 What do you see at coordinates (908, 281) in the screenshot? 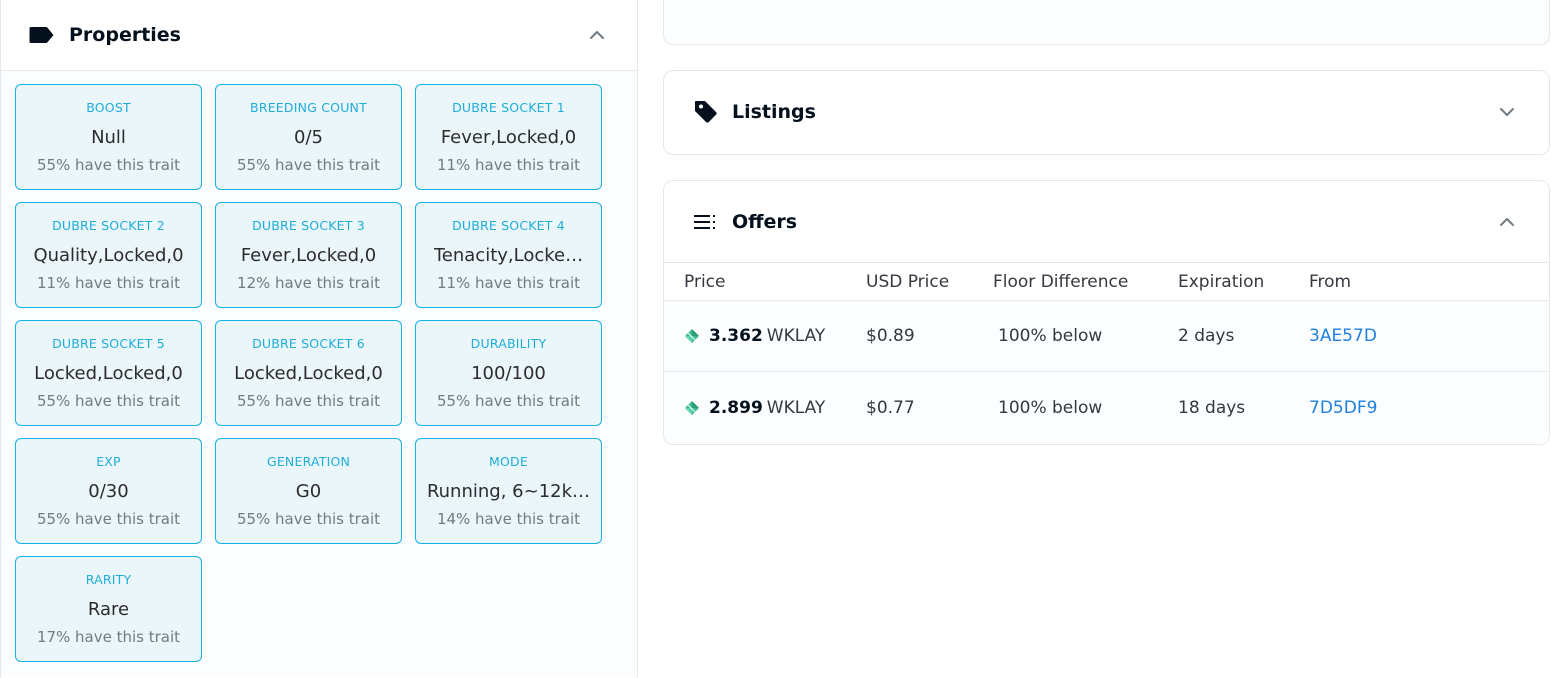
I see `column-usd-price: USD Price` at bounding box center [908, 281].